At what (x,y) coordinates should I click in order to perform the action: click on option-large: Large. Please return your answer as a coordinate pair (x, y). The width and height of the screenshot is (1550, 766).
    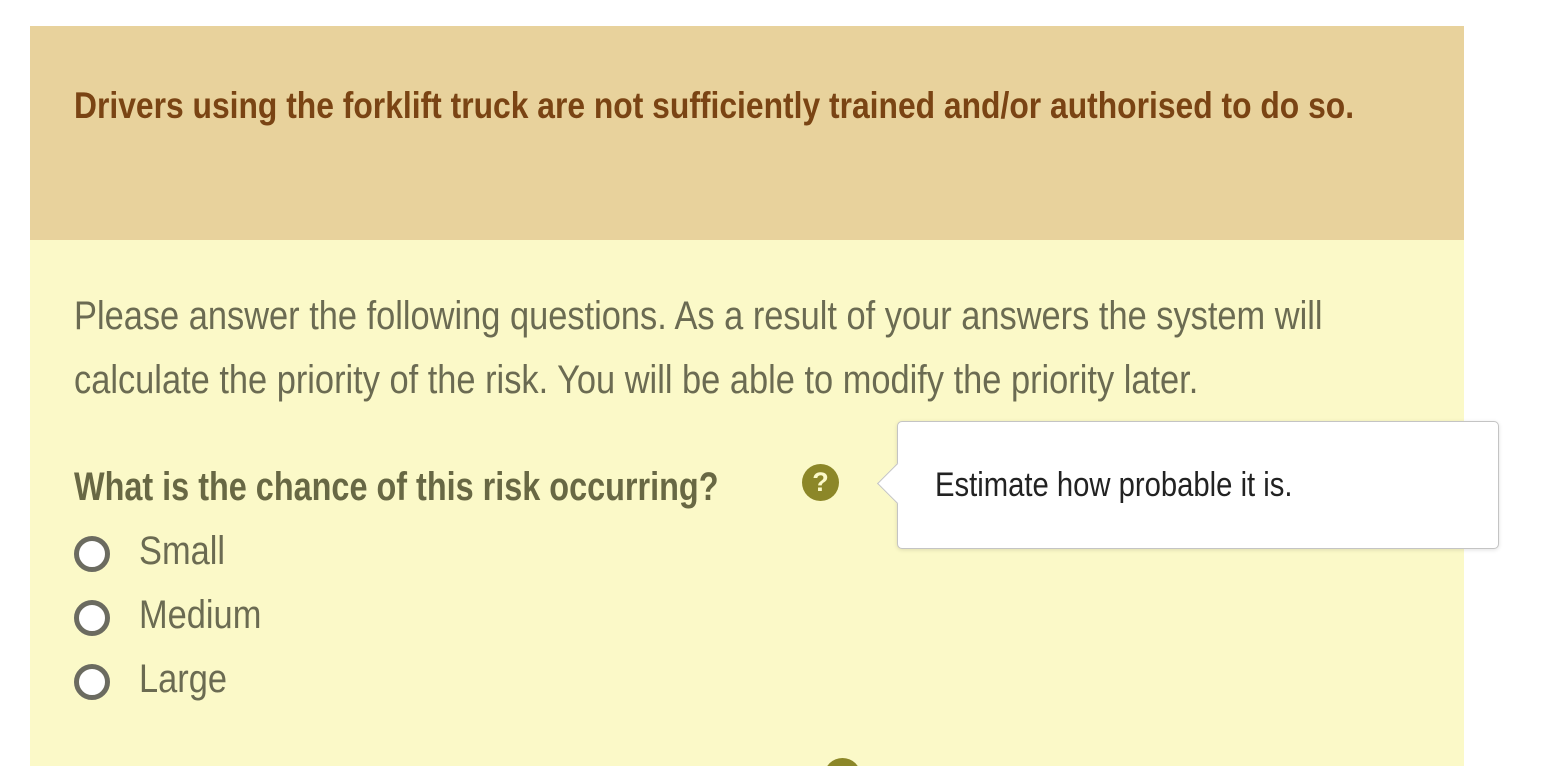
    Looking at the image, I should click on (192, 679).